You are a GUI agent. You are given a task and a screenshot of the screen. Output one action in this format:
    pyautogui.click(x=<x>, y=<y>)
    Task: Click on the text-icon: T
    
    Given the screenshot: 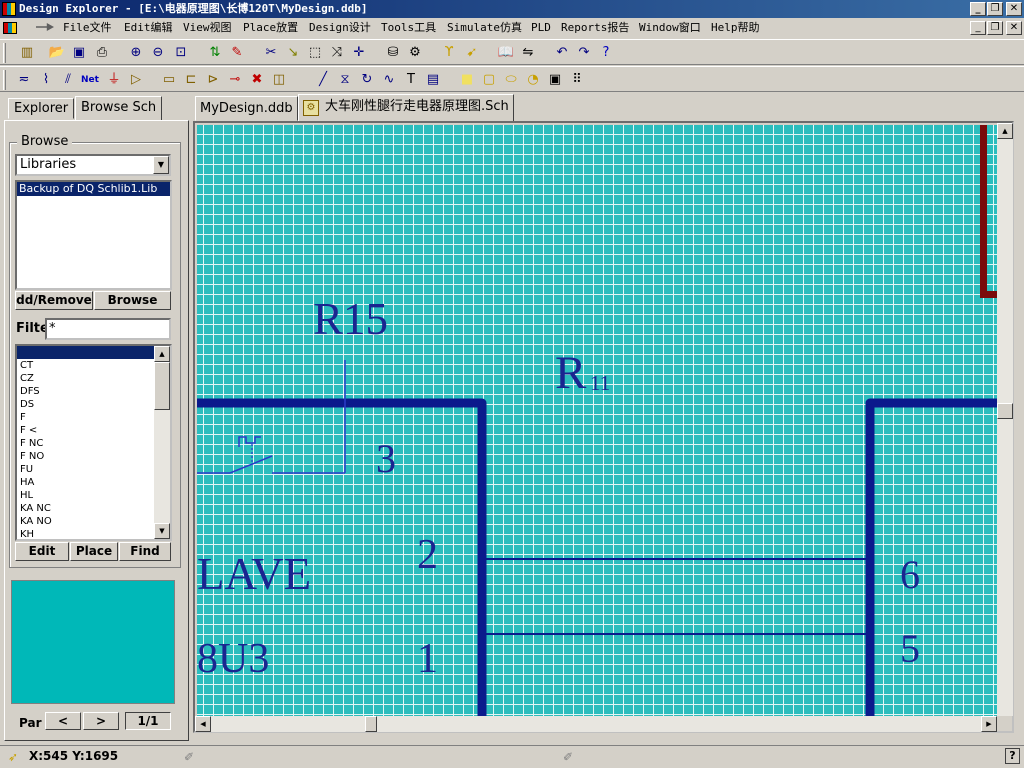 What is the action you would take?
    pyautogui.click(x=411, y=80)
    